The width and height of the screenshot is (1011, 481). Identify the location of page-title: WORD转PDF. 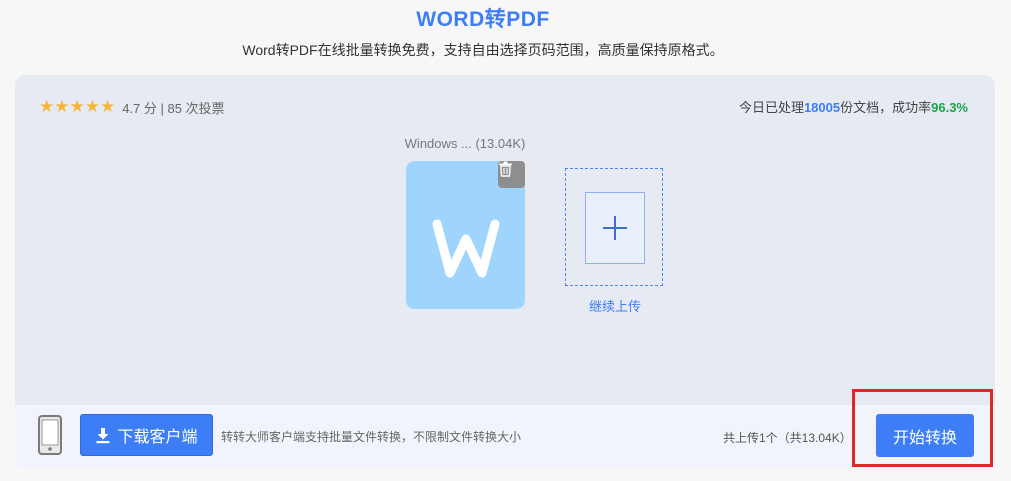
(483, 19).